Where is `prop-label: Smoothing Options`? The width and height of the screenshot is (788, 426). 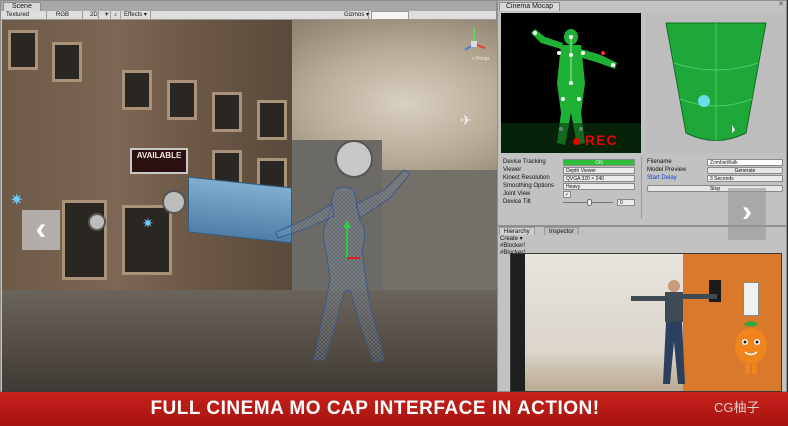
prop-label: Smoothing Options is located at coordinates (529, 186).